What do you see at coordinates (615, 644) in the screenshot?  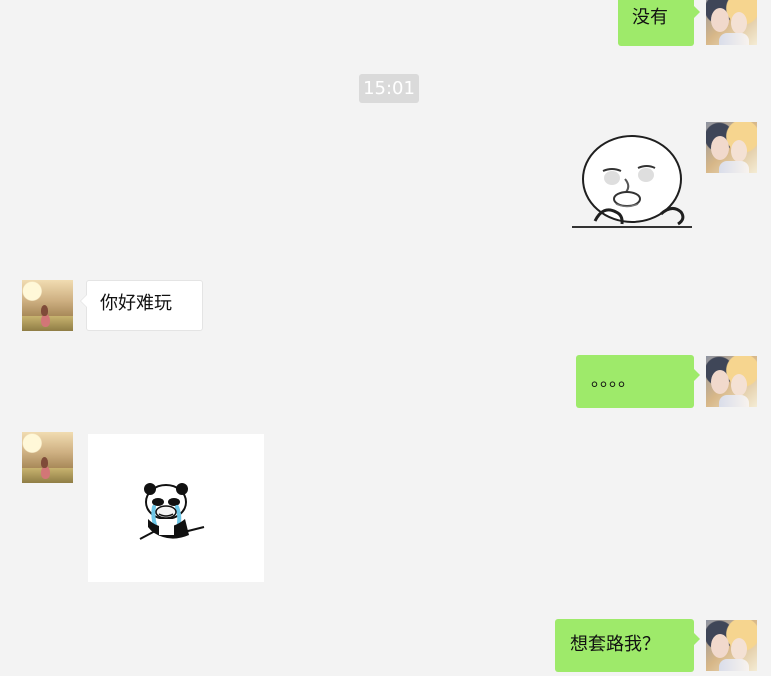 I see `message-text: 想套路我？` at bounding box center [615, 644].